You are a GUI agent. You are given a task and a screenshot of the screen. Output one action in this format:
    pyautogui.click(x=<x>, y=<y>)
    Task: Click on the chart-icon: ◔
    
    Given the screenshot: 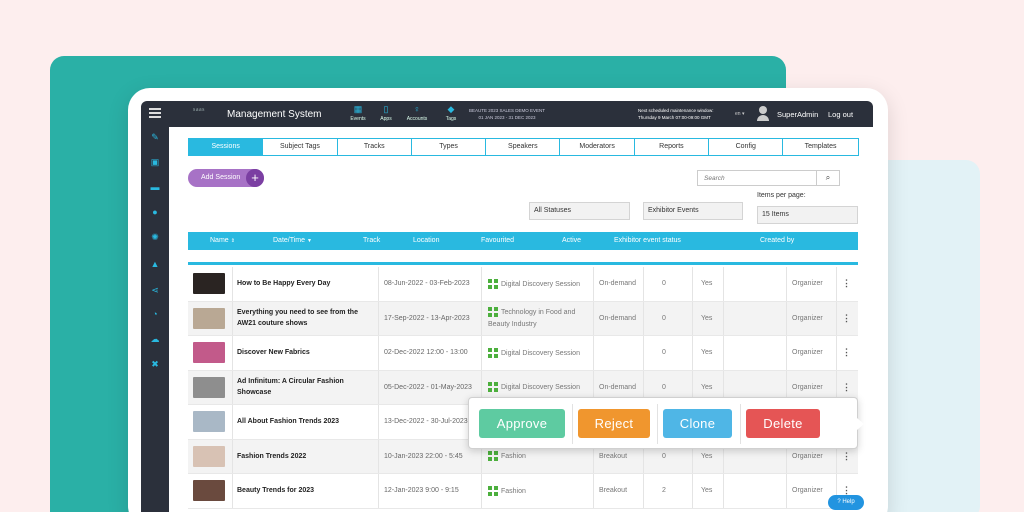 What is the action you would take?
    pyautogui.click(x=155, y=314)
    